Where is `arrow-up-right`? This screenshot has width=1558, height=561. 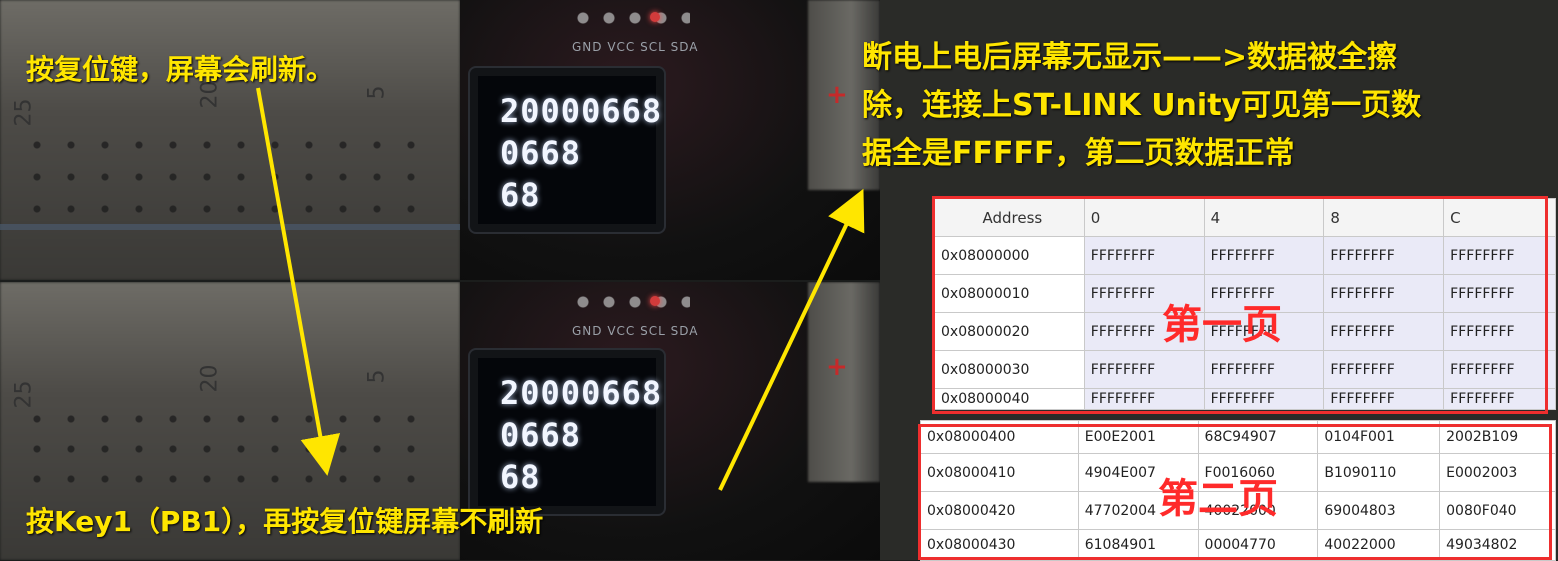 arrow-up-right is located at coordinates (791, 339).